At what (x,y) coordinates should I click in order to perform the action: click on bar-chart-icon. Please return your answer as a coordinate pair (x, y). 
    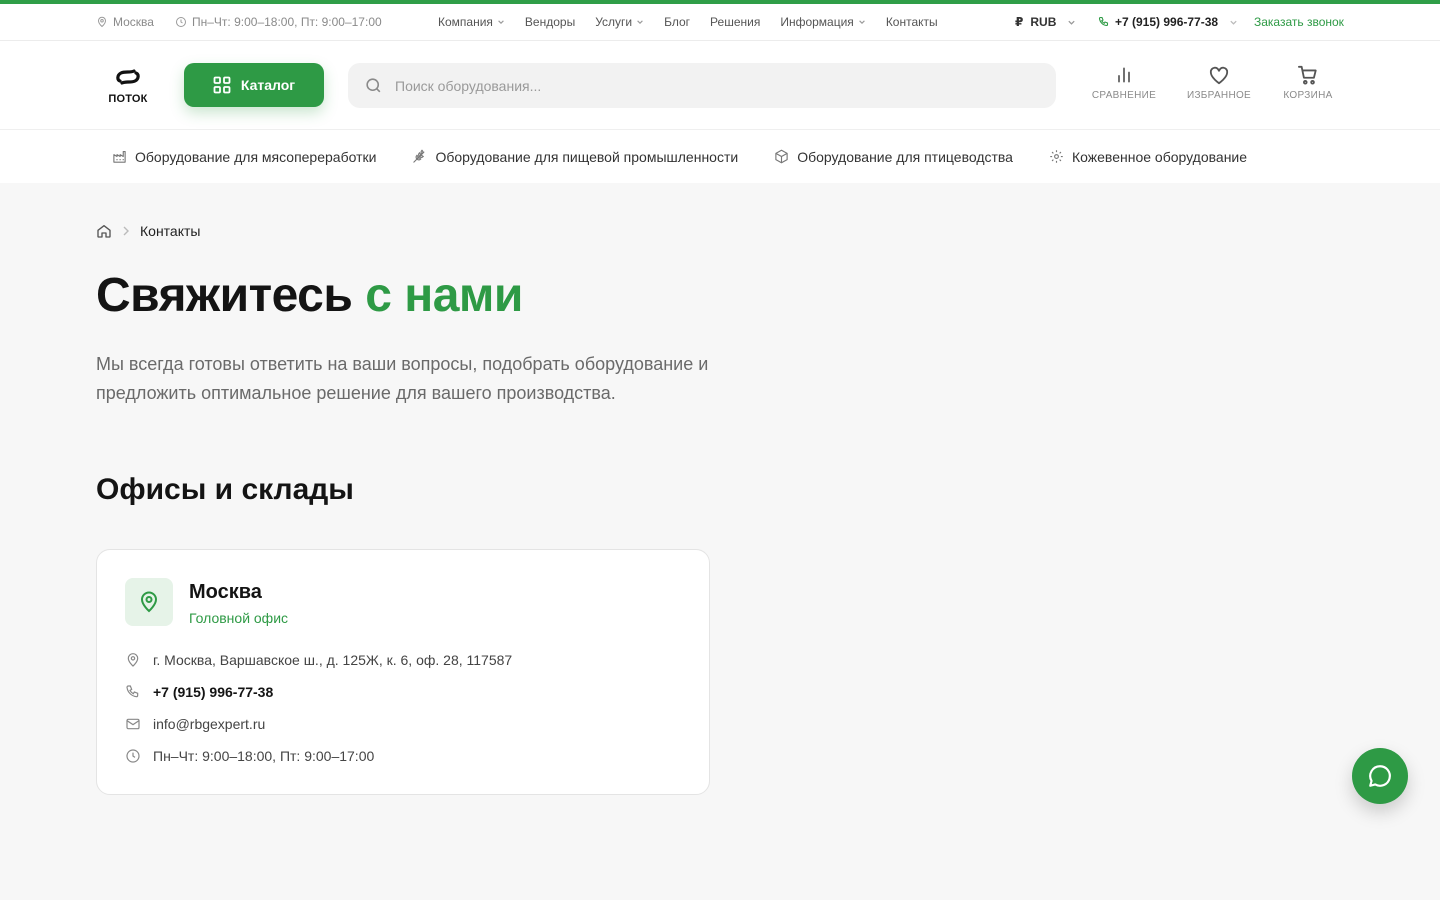
    Looking at the image, I should click on (1124, 75).